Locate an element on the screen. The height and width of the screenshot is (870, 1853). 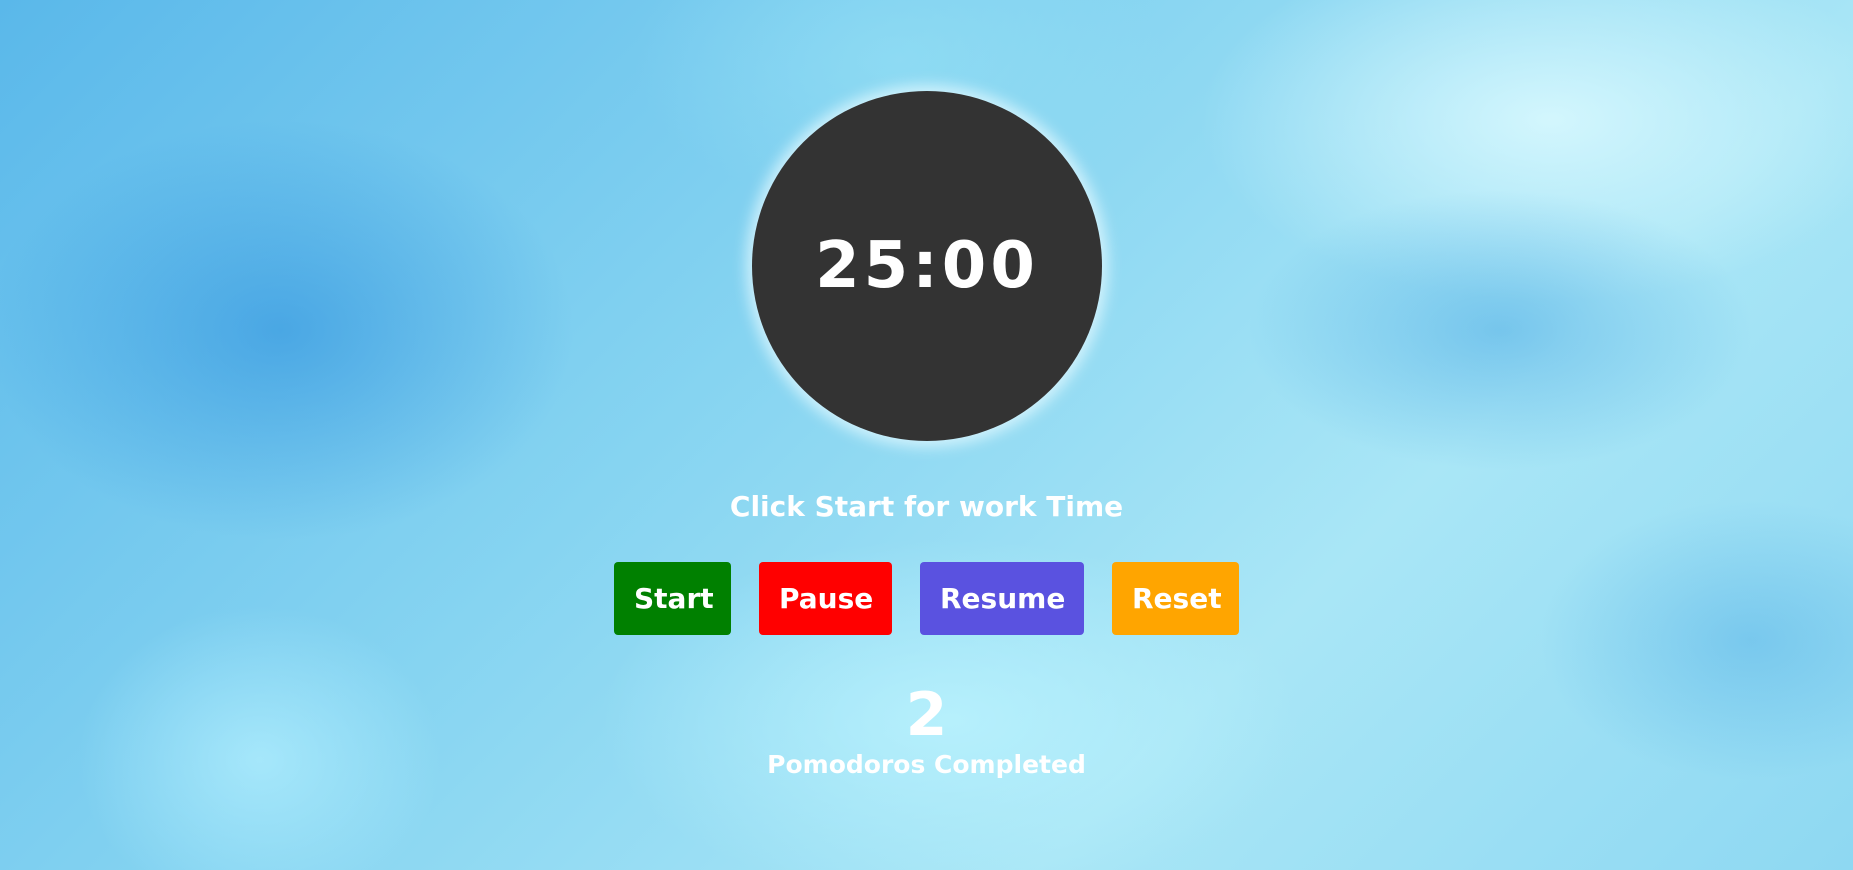
reset-button: Reset is located at coordinates (1175, 598).